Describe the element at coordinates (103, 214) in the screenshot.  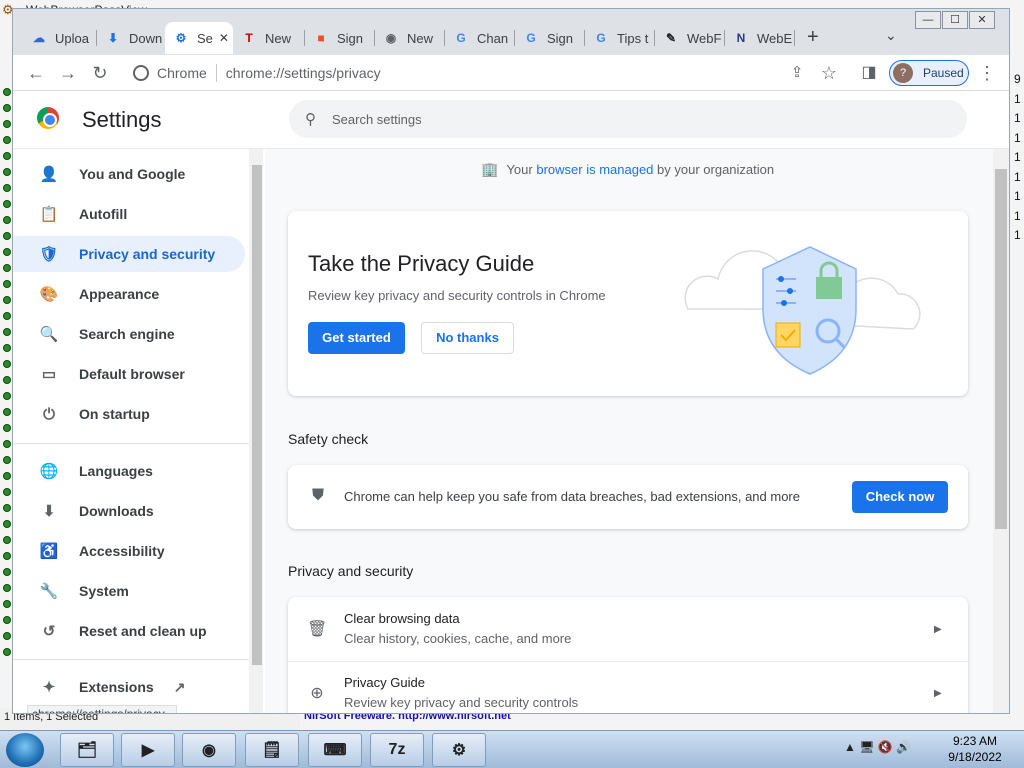
I see `sidebar-item-label: Autofill` at that location.